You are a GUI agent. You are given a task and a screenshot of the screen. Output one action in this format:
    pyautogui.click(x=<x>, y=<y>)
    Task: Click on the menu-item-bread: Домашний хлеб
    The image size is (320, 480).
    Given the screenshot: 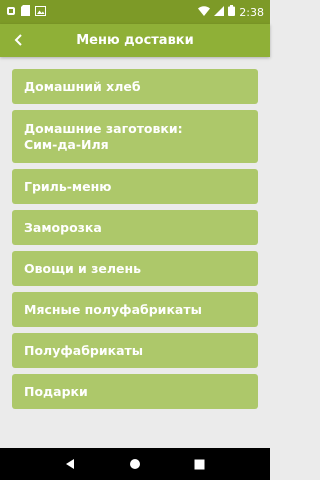 What is the action you would take?
    pyautogui.click(x=135, y=86)
    